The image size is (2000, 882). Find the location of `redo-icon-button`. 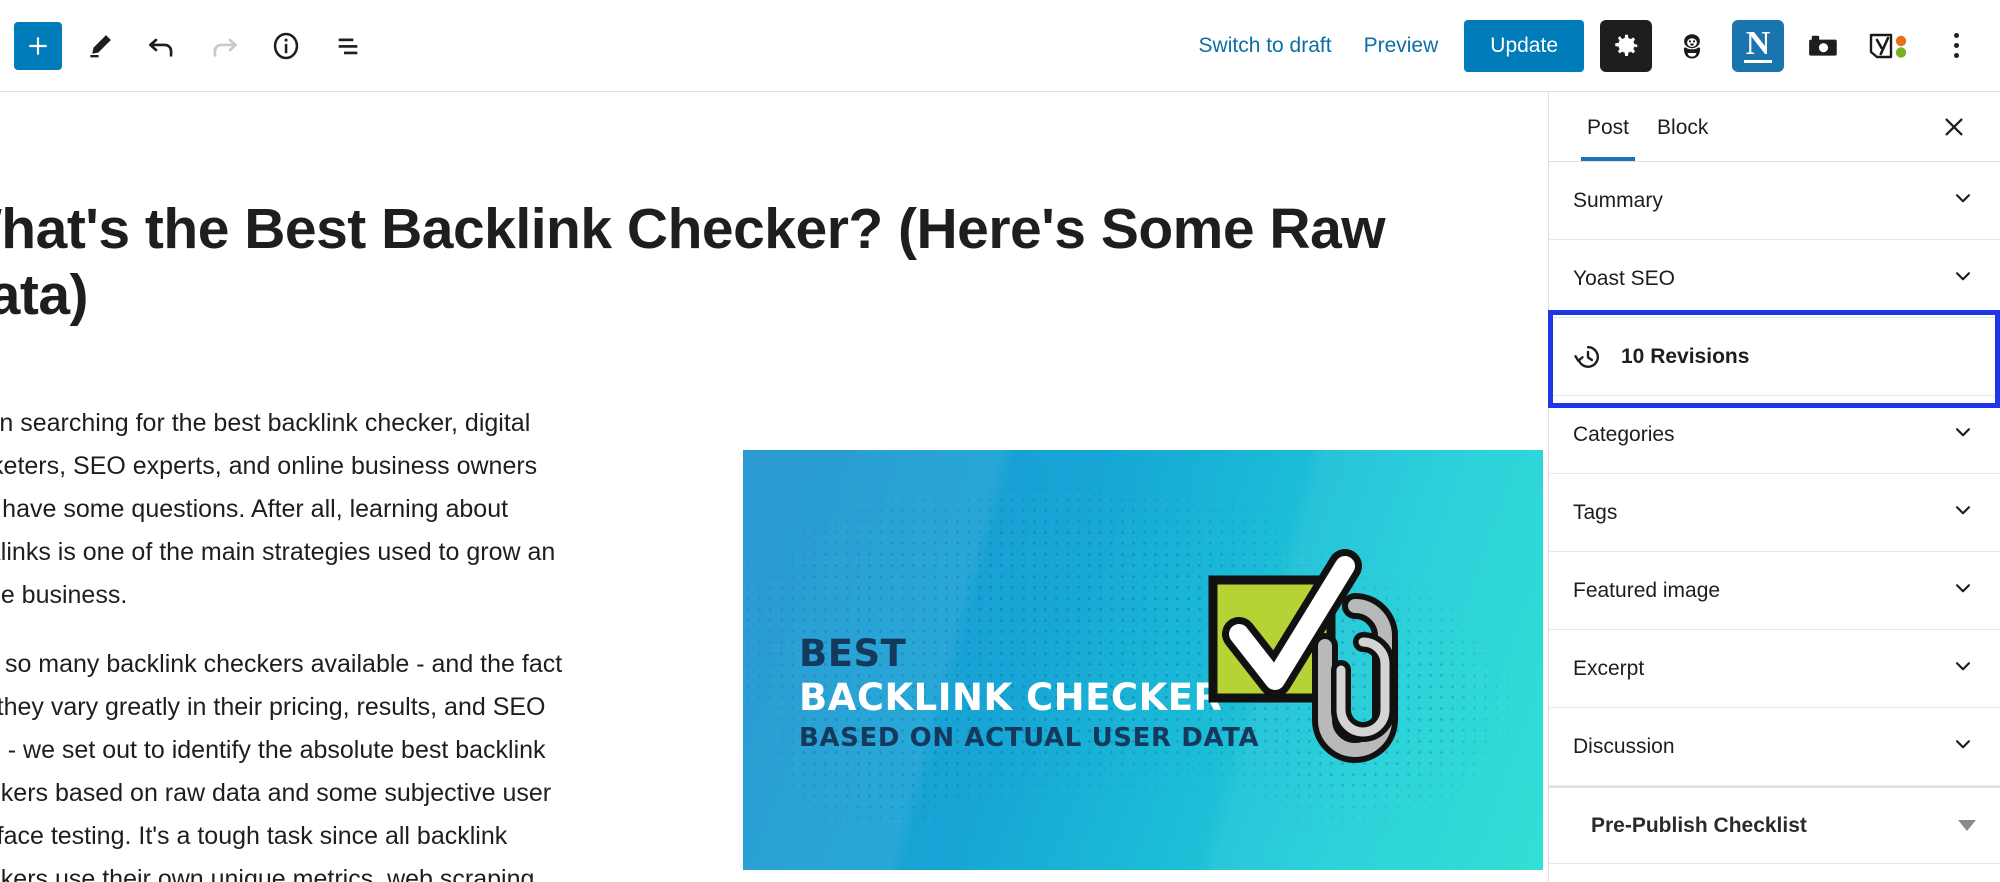

redo-icon-button is located at coordinates (224, 46).